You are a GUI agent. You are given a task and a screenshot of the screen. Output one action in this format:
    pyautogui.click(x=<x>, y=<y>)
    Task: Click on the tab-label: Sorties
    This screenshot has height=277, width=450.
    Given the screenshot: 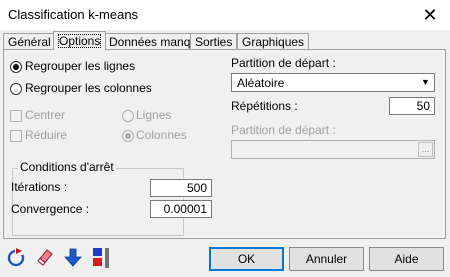 What is the action you would take?
    pyautogui.click(x=214, y=42)
    